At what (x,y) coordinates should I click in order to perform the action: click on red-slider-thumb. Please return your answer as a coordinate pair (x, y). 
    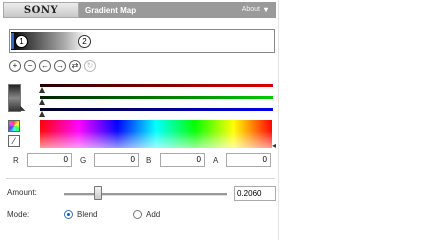
    Looking at the image, I should click on (42, 90).